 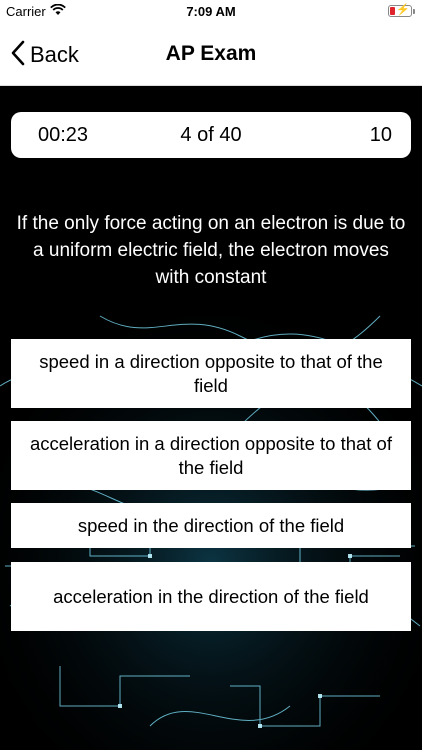 I want to click on question-progress: 4 of 40, so click(x=211, y=135).